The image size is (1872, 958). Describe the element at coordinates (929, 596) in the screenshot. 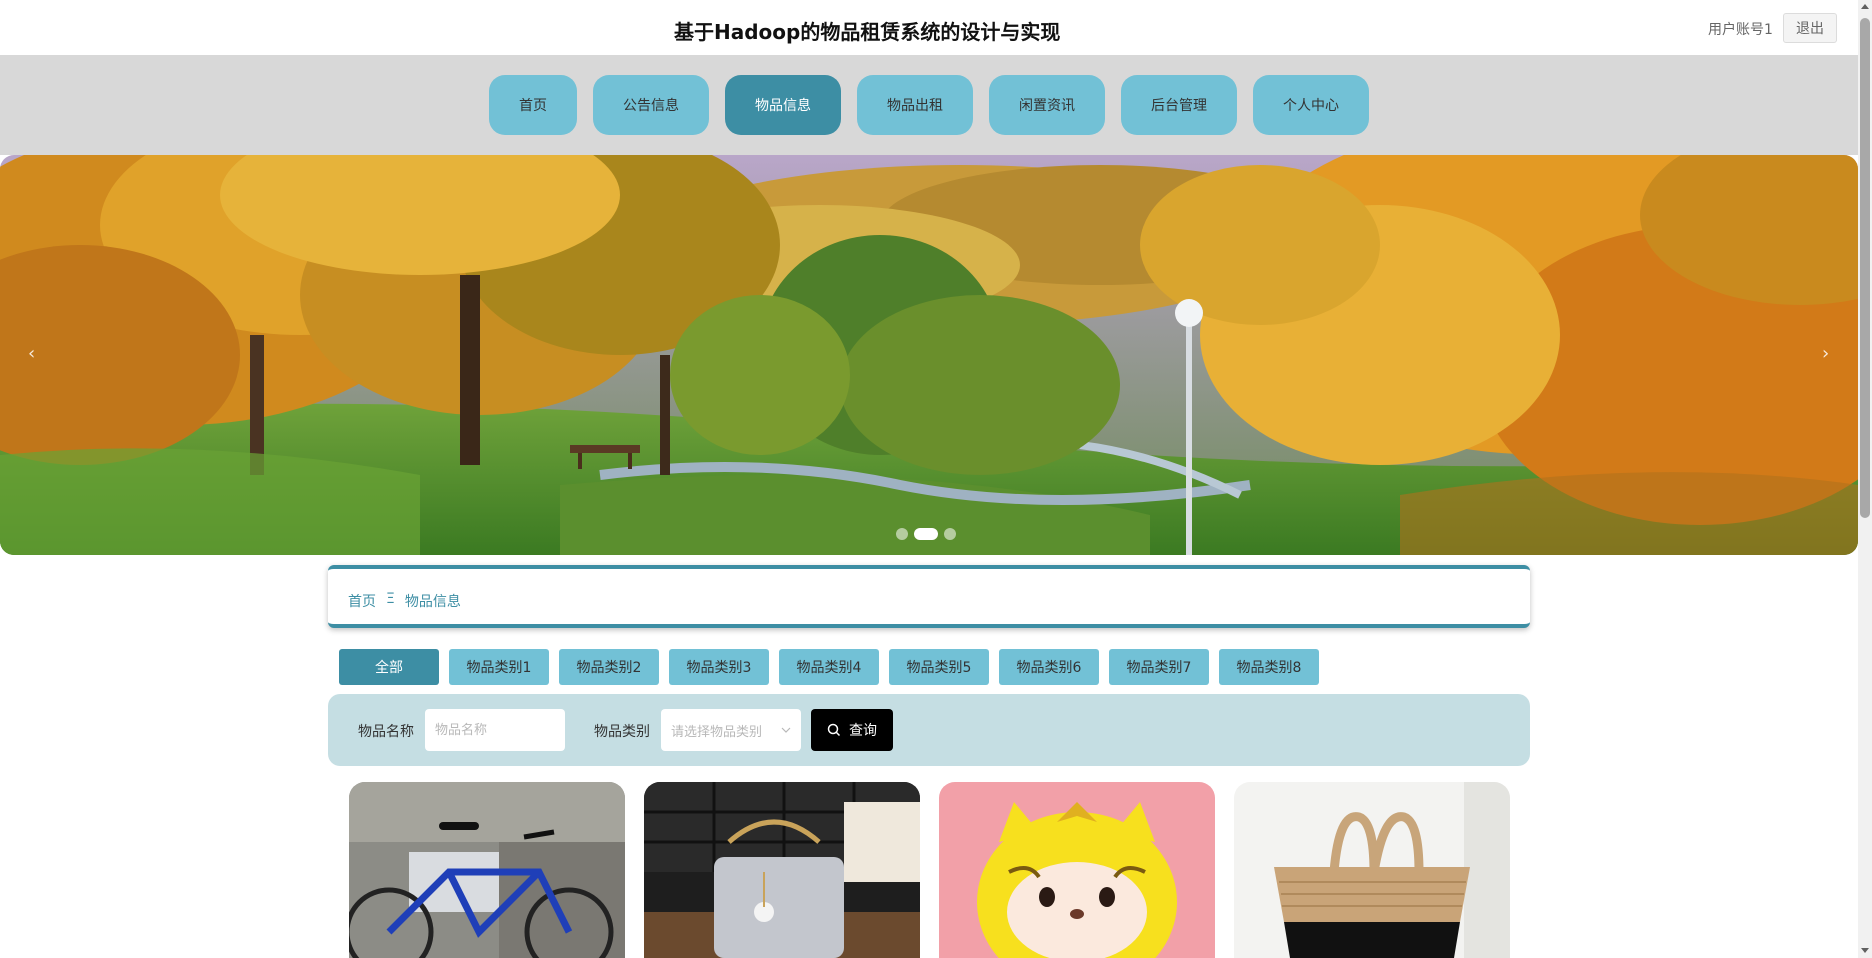

I see `breadcrumb-panel: 首页 Ξ 物品信息` at that location.